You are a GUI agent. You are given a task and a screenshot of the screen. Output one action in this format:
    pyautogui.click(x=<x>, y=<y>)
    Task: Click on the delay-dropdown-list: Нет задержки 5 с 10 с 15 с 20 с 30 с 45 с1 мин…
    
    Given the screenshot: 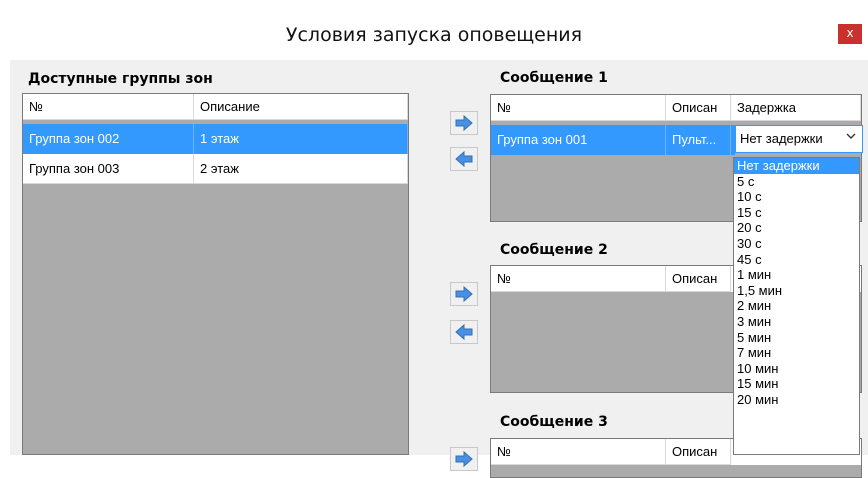 What is the action you would take?
    pyautogui.click(x=796, y=306)
    